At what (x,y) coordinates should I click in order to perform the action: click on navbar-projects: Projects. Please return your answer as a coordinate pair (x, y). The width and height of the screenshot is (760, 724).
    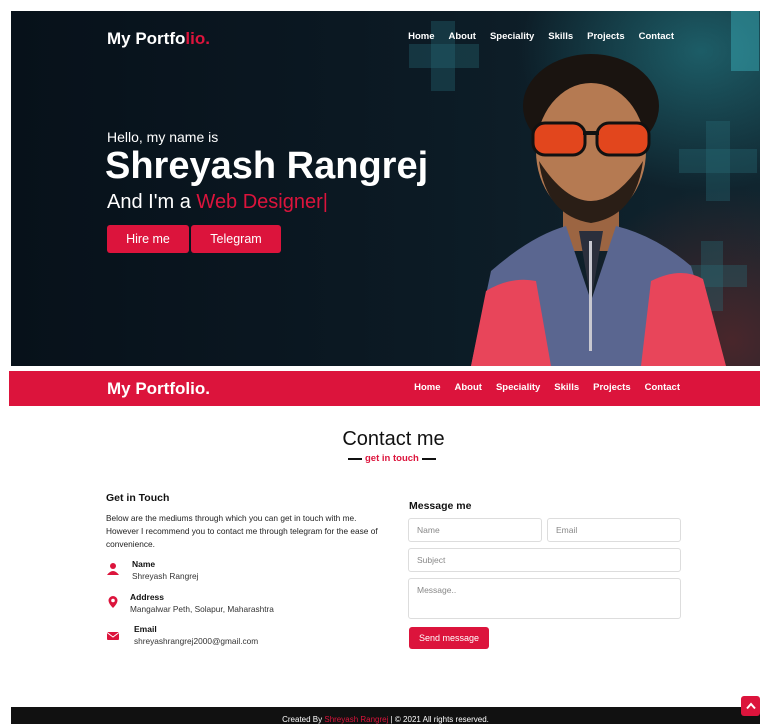
    Looking at the image, I should click on (612, 387).